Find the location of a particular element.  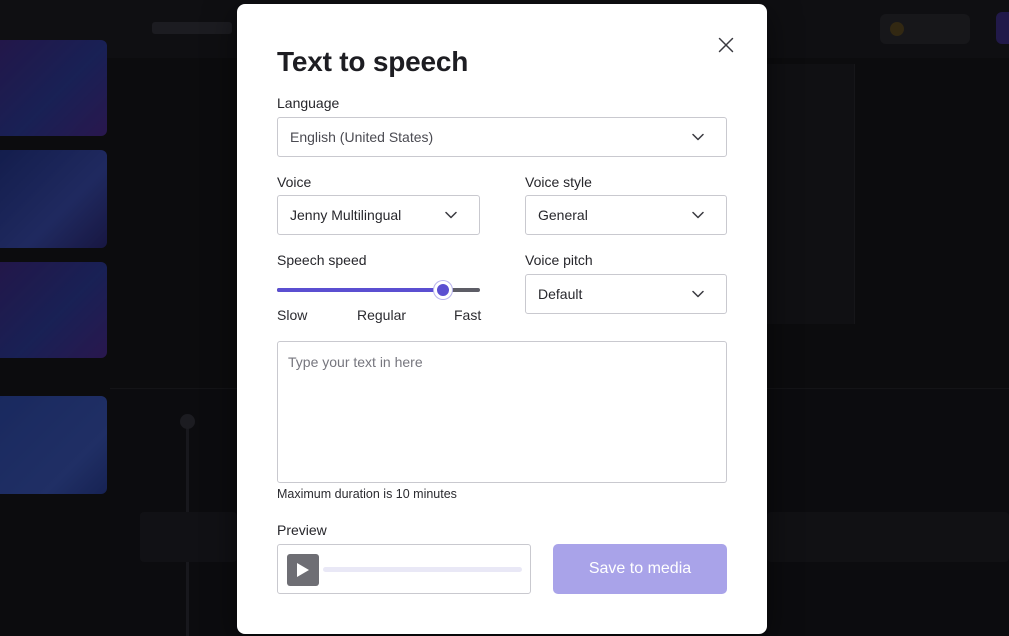

voice-value: Jenny Multilingual is located at coordinates (346, 215).